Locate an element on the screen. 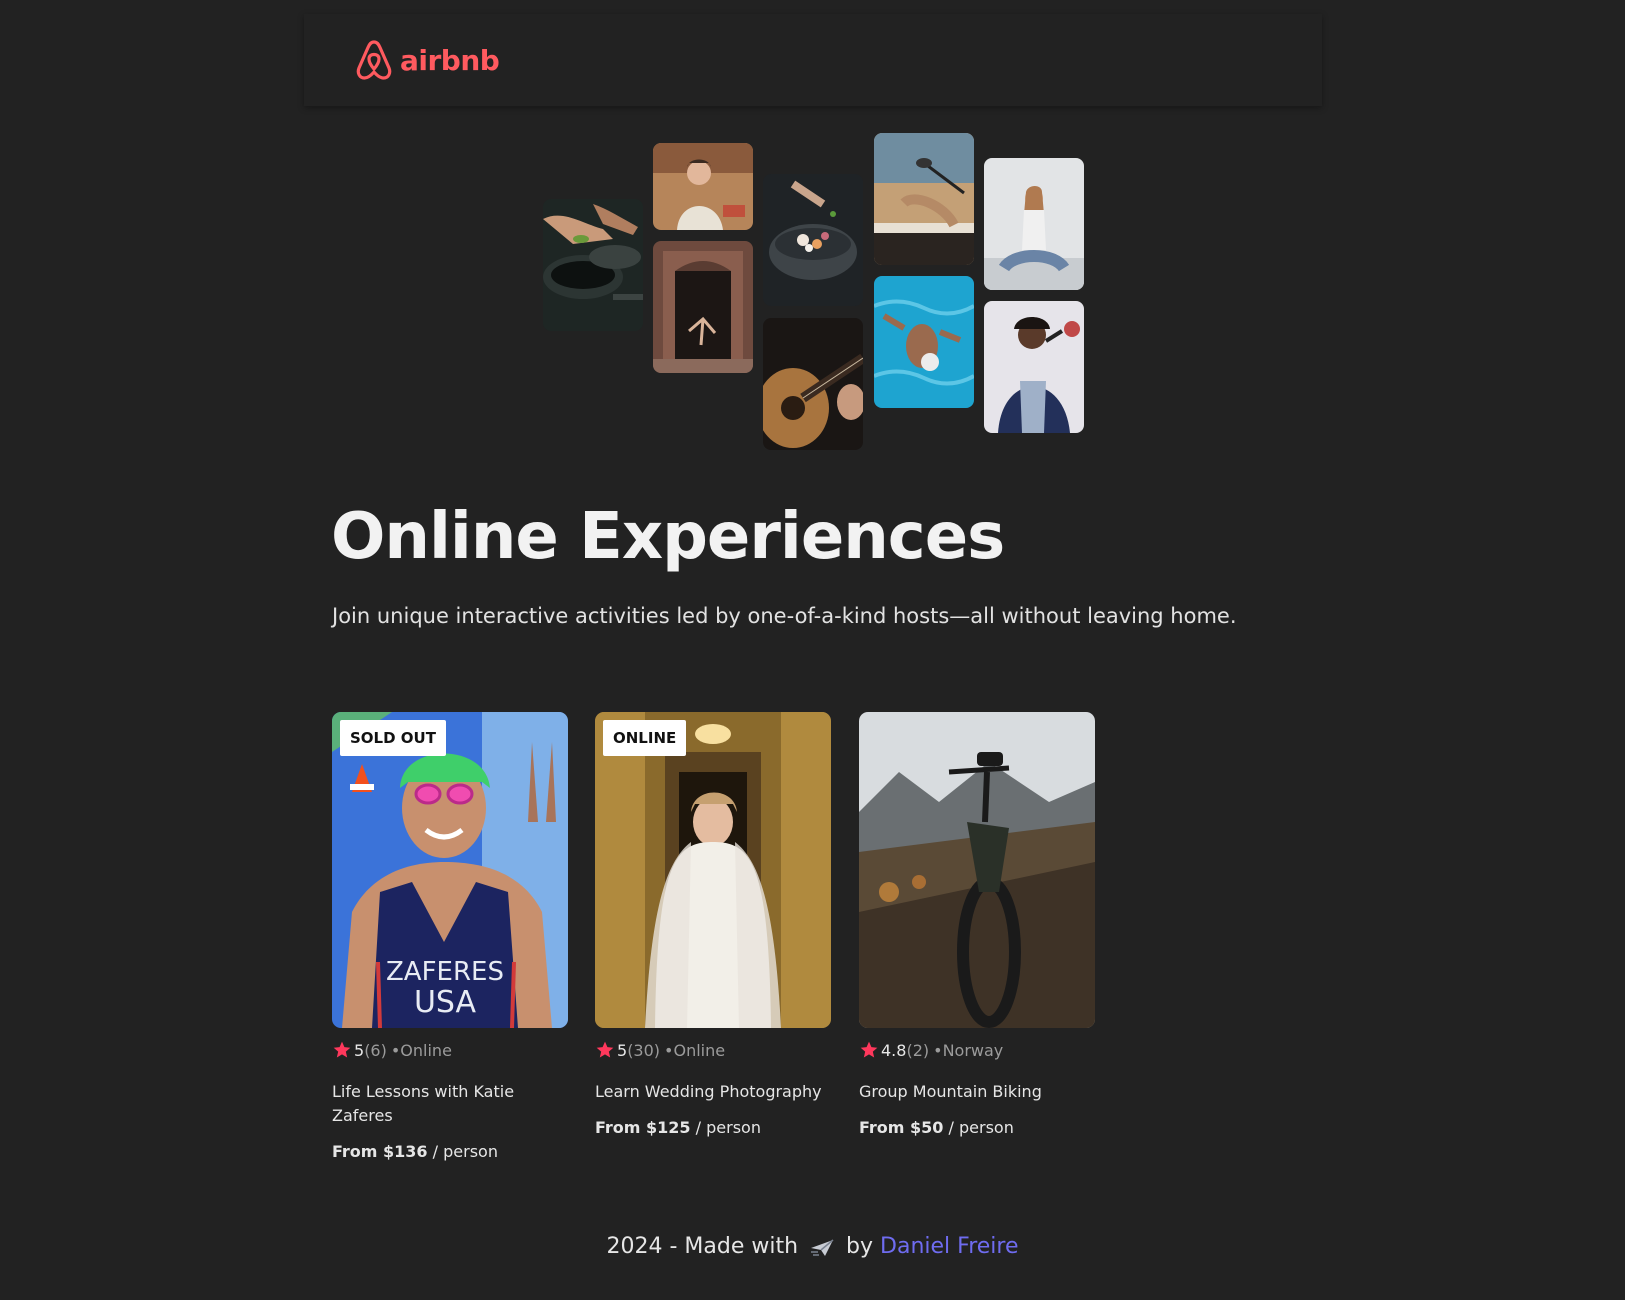 Image resolution: width=1625 pixels, height=1300 pixels. footer: 2024 - Made with by Daniel Freire is located at coordinates (812, 1246).